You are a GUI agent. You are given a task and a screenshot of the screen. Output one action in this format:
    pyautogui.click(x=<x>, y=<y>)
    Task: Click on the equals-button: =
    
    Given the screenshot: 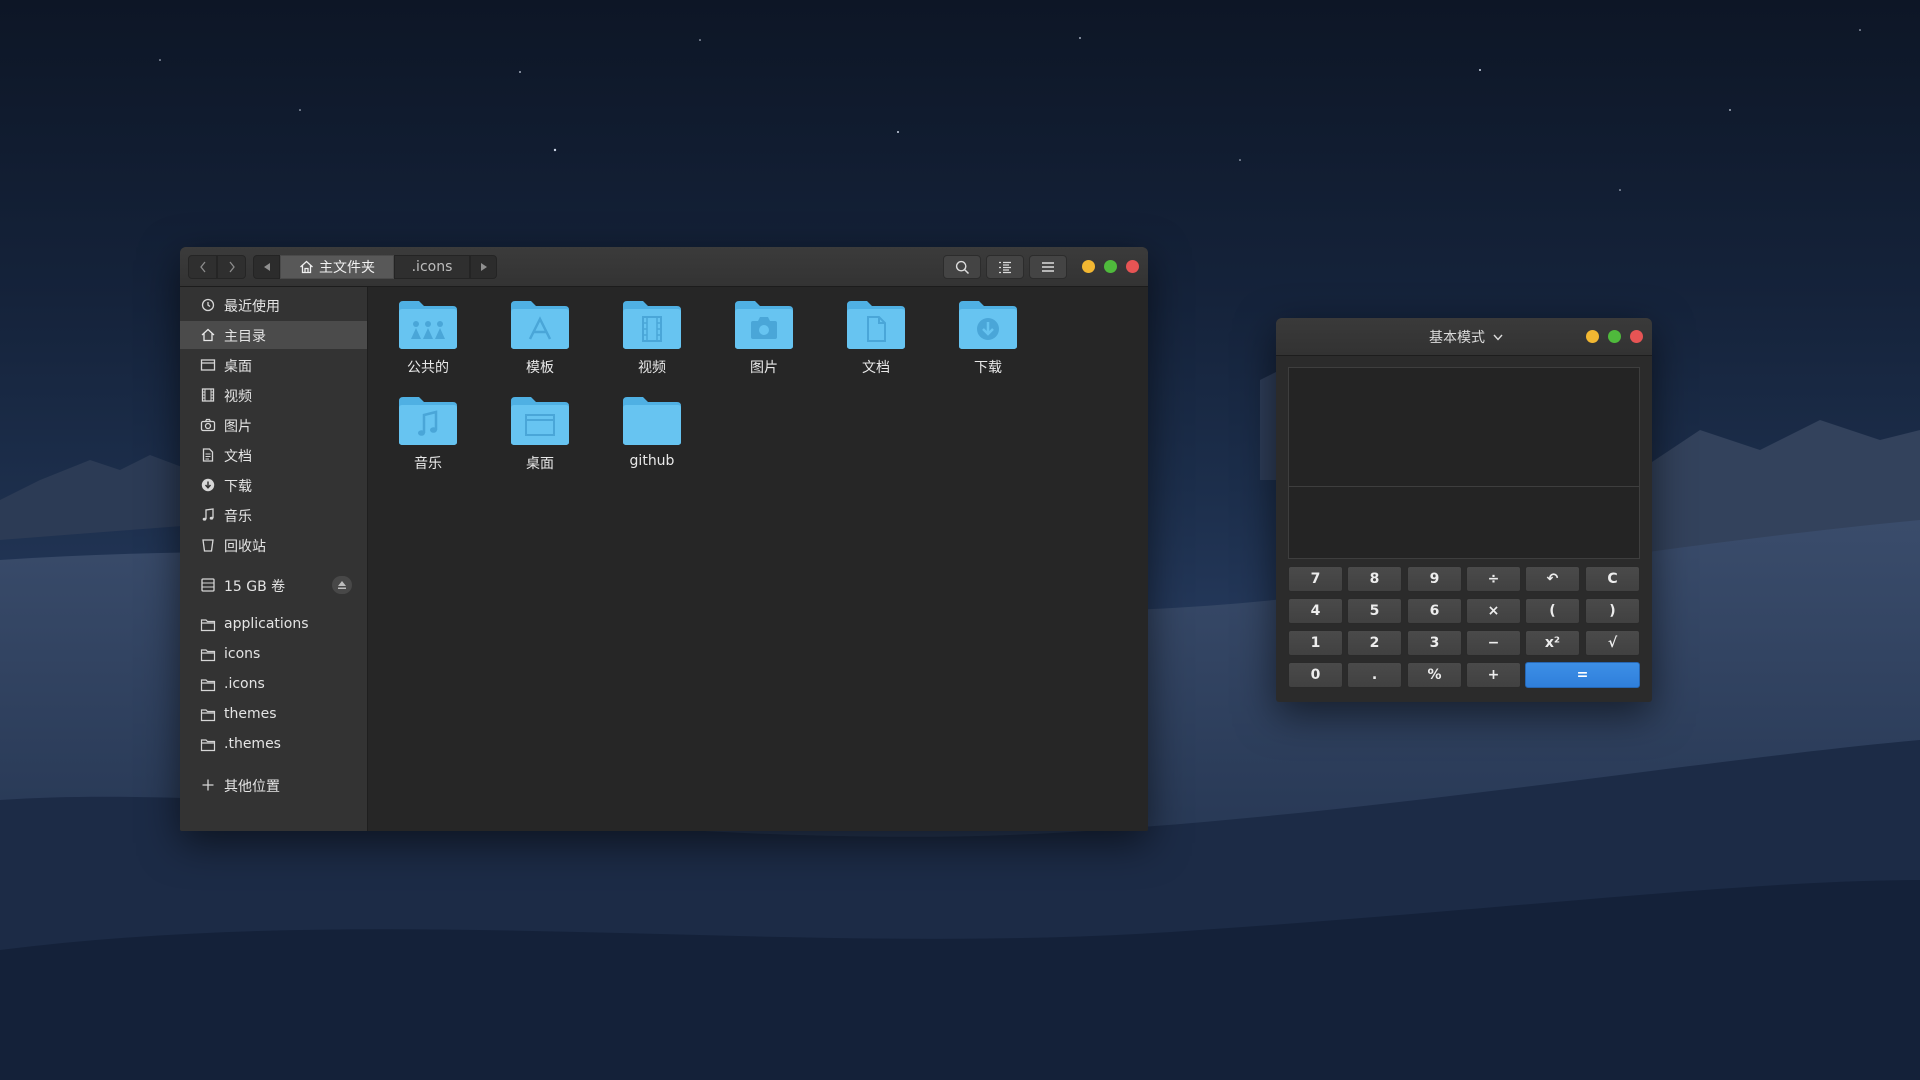 What is the action you would take?
    pyautogui.click(x=1582, y=675)
    